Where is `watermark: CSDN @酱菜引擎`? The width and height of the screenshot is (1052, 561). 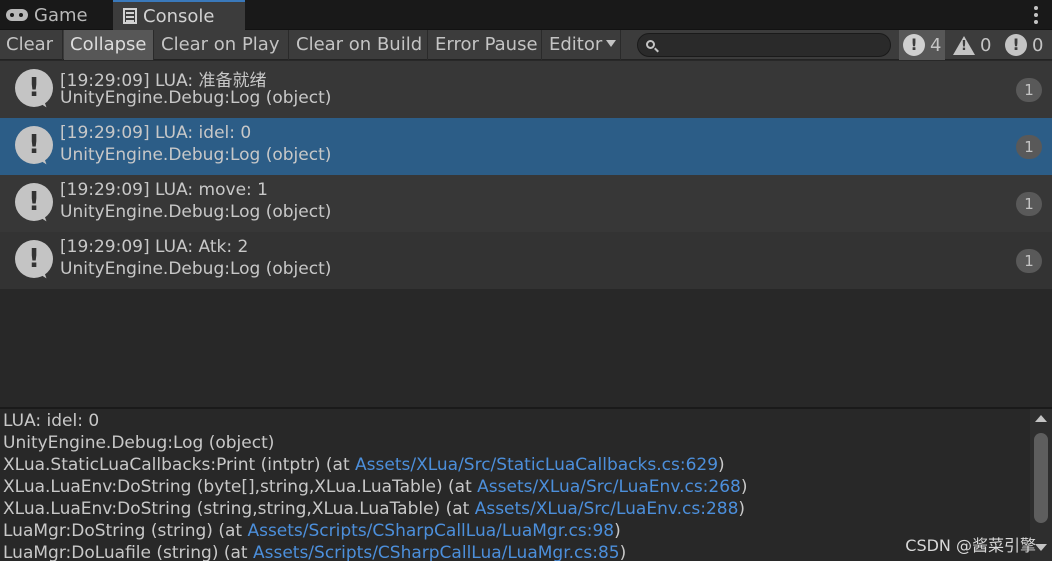
watermark: CSDN @酱菜引擎 is located at coordinates (970, 545).